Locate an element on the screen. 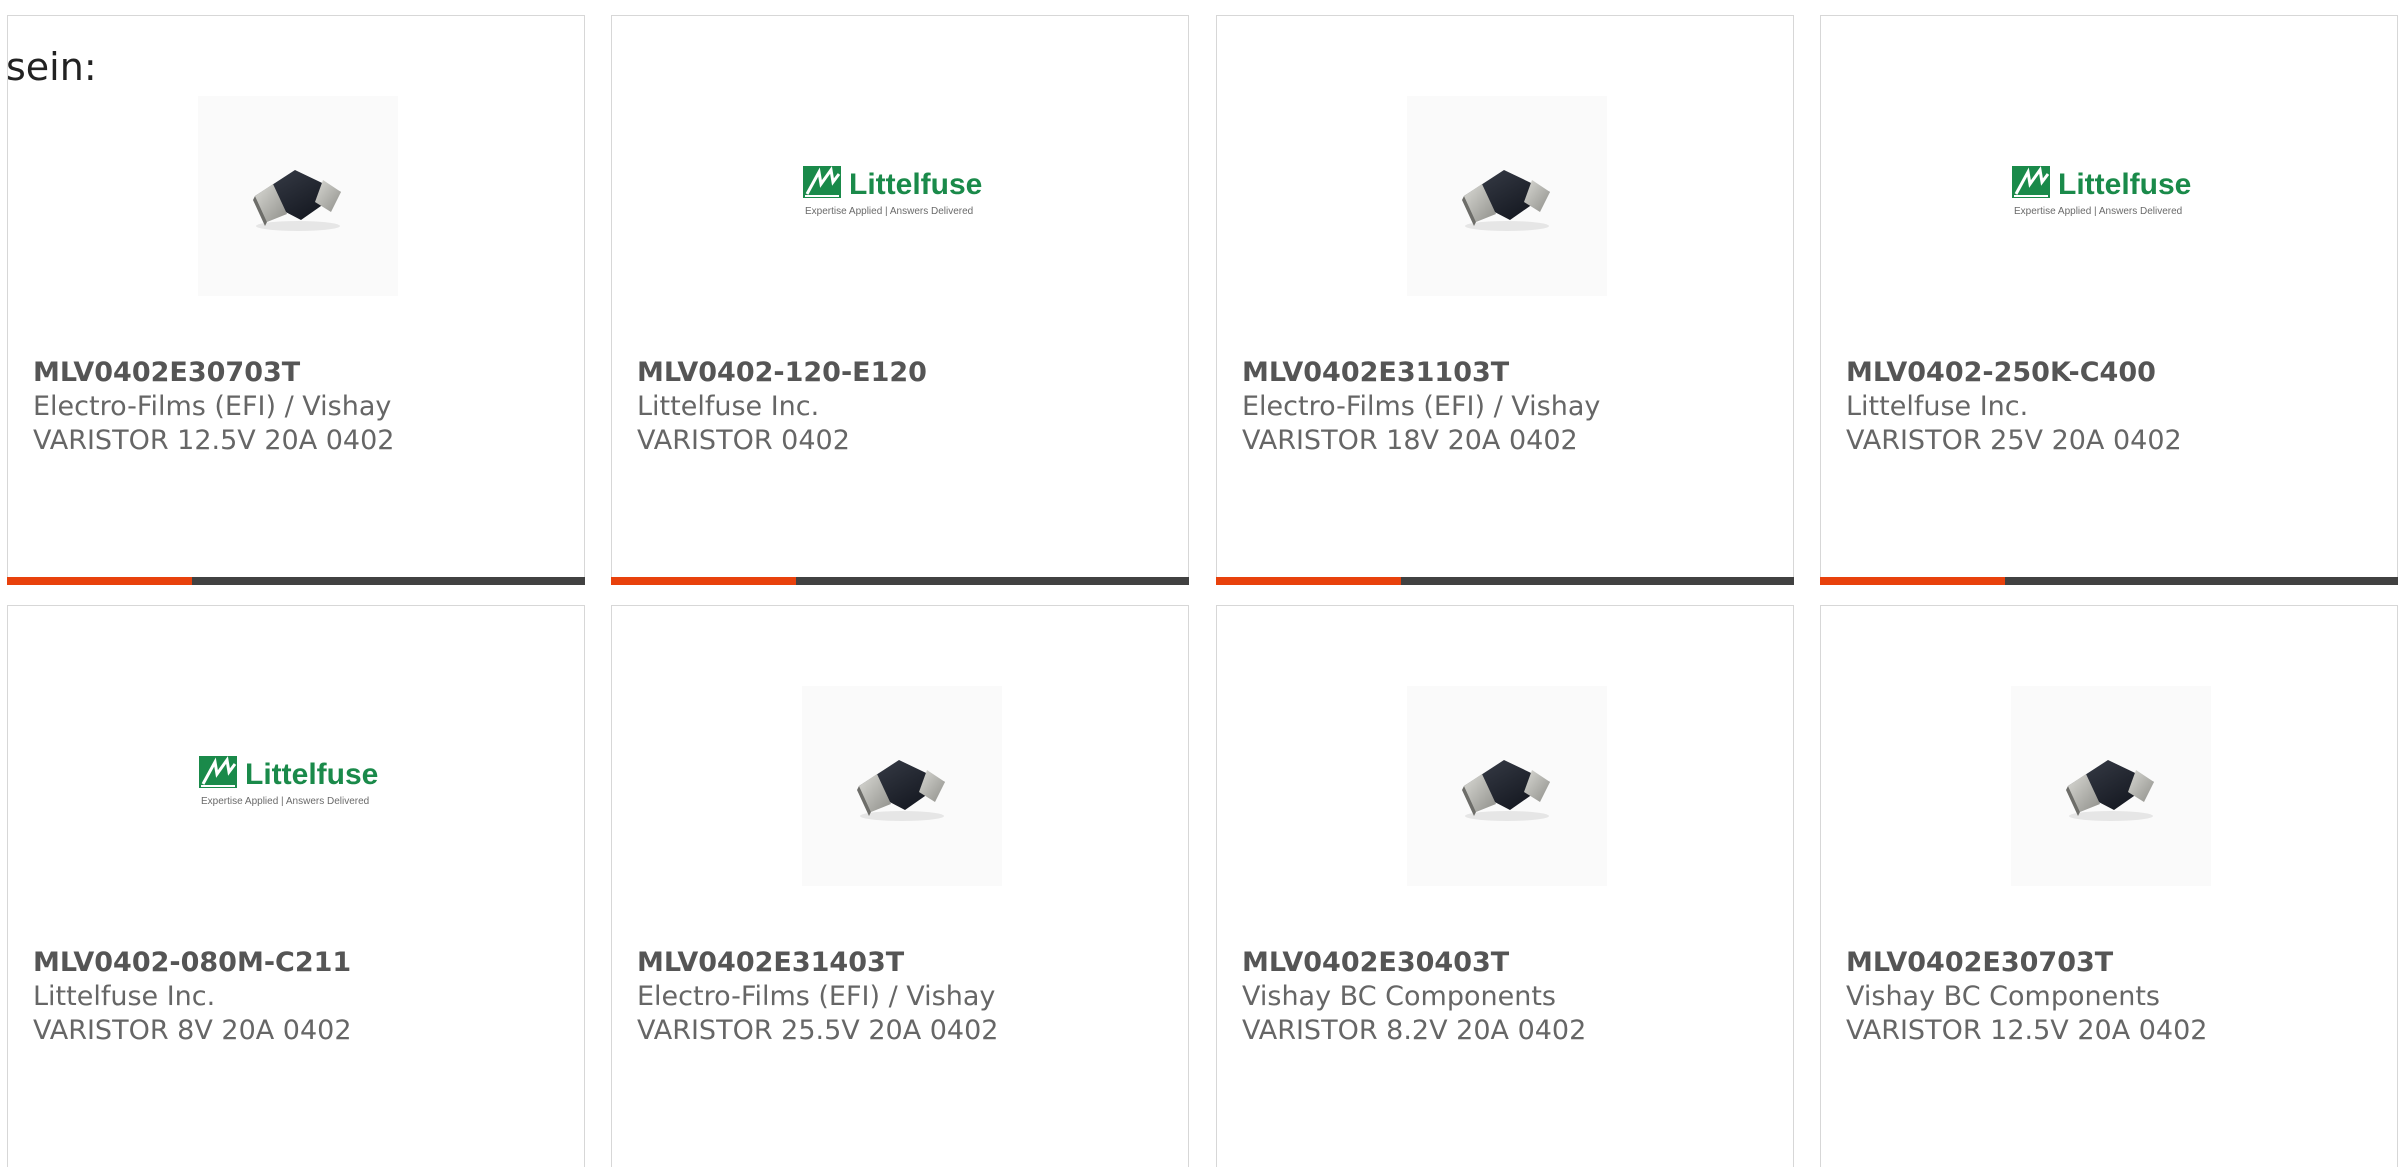 The height and width of the screenshot is (1167, 2400). part-number: MLV0402E30403T is located at coordinates (1507, 963).